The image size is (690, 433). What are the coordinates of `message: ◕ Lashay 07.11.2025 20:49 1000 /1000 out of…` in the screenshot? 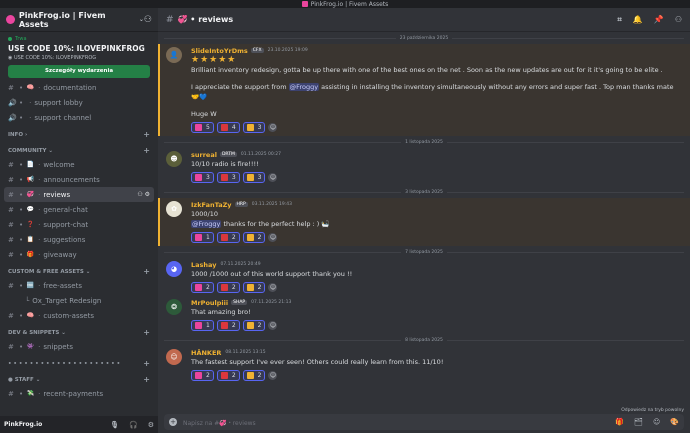 It's located at (424, 277).